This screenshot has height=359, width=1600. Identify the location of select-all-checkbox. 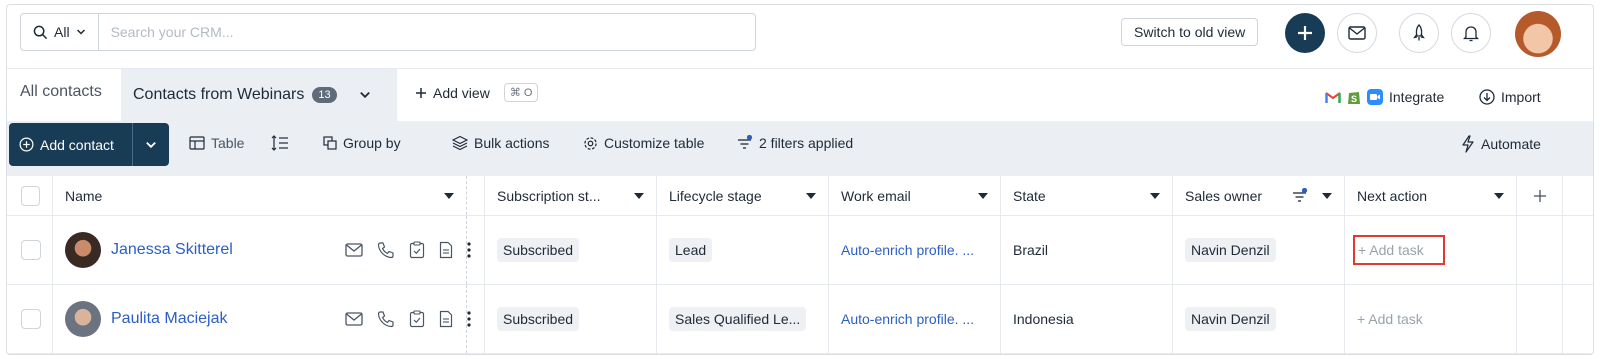
(30, 195).